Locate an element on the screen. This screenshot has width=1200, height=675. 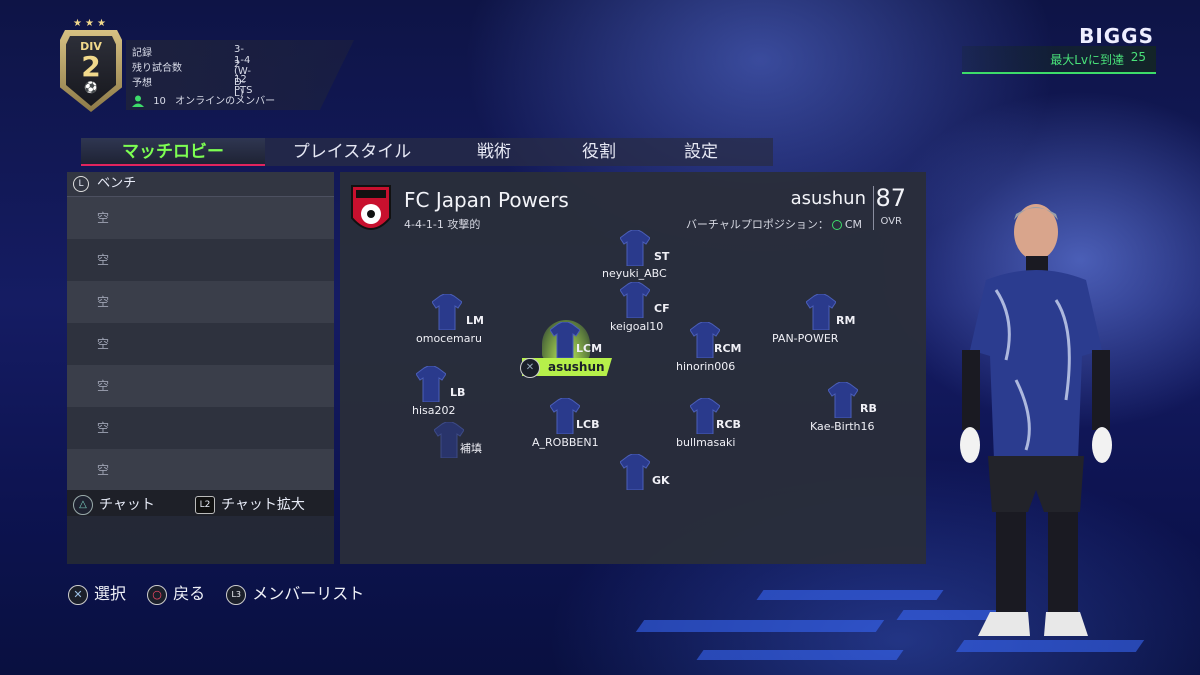
stat-label: 予想 is located at coordinates (142, 83).